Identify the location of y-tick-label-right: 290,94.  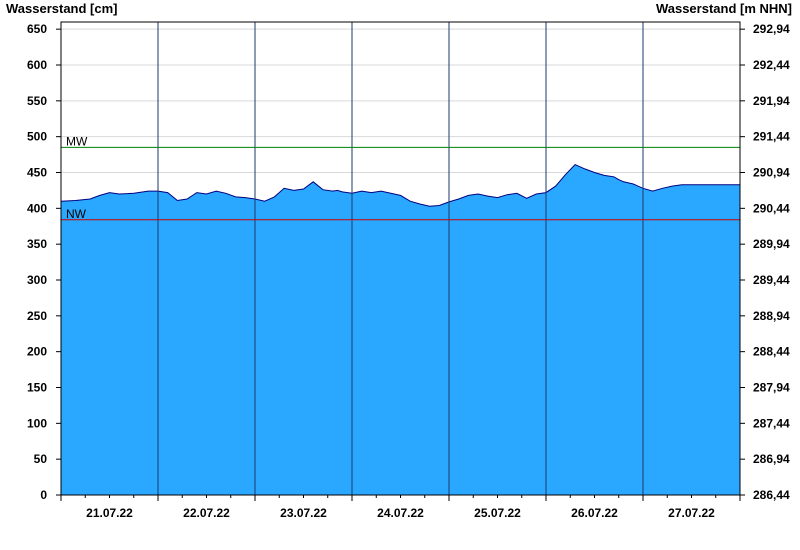
(771, 173).